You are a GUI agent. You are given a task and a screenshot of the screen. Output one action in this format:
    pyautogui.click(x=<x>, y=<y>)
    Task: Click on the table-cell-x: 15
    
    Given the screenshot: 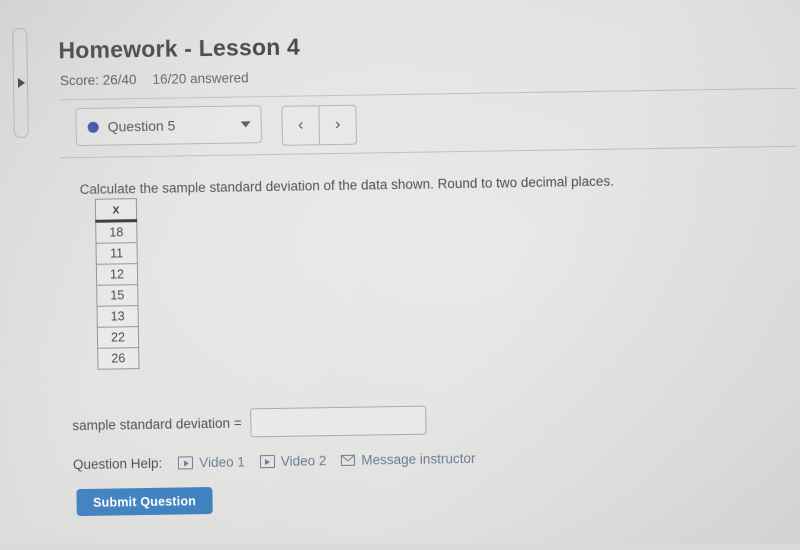 What is the action you would take?
    pyautogui.click(x=117, y=295)
    